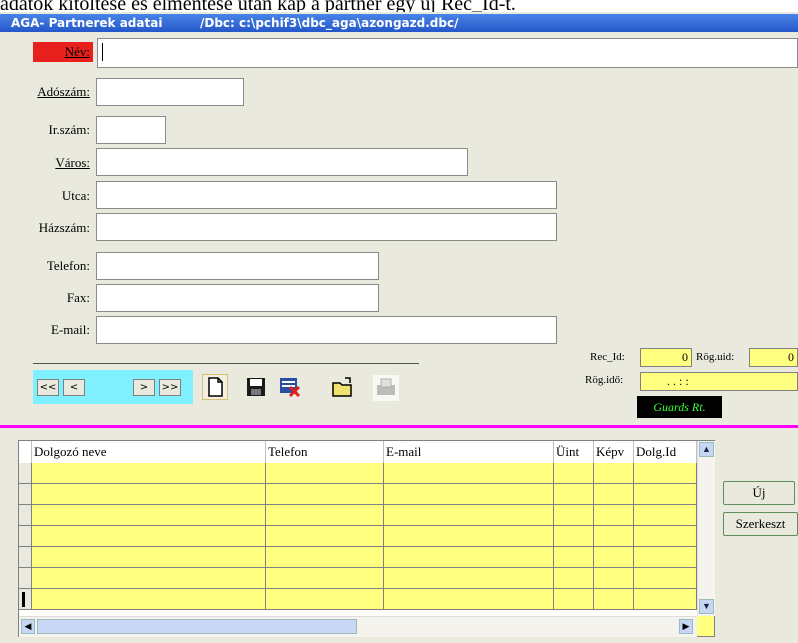 This screenshot has height=643, width=798. Describe the element at coordinates (28, 626) in the screenshot. I see `scroll-left-icon: ◀` at that location.